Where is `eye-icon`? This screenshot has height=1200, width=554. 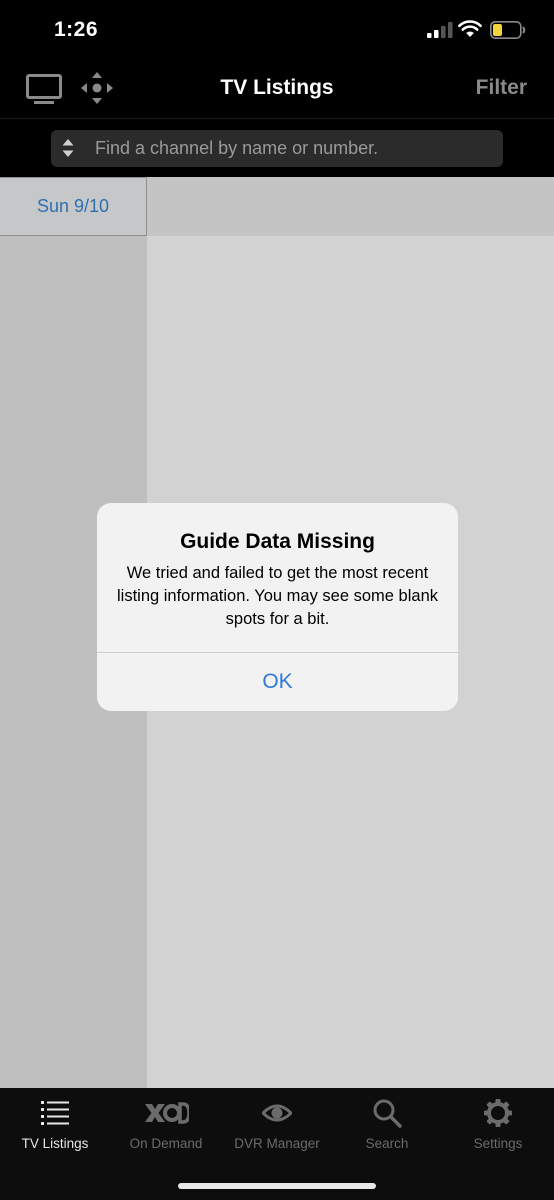
eye-icon is located at coordinates (277, 1113).